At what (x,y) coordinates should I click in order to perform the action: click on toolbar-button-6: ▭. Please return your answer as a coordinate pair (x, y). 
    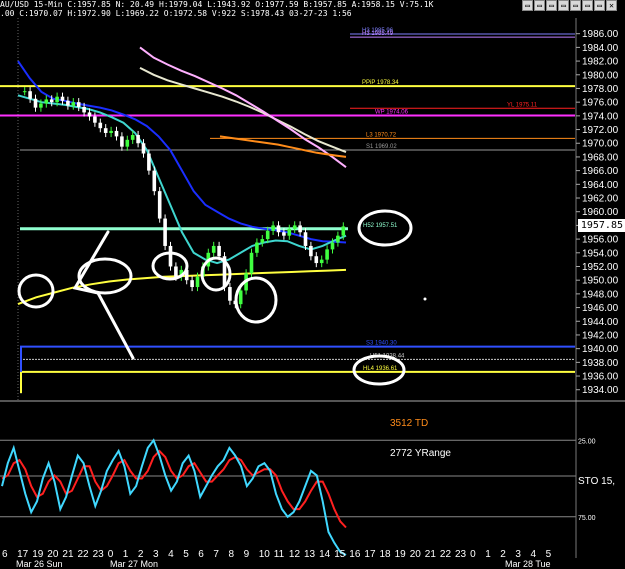
    Looking at the image, I should click on (587, 5).